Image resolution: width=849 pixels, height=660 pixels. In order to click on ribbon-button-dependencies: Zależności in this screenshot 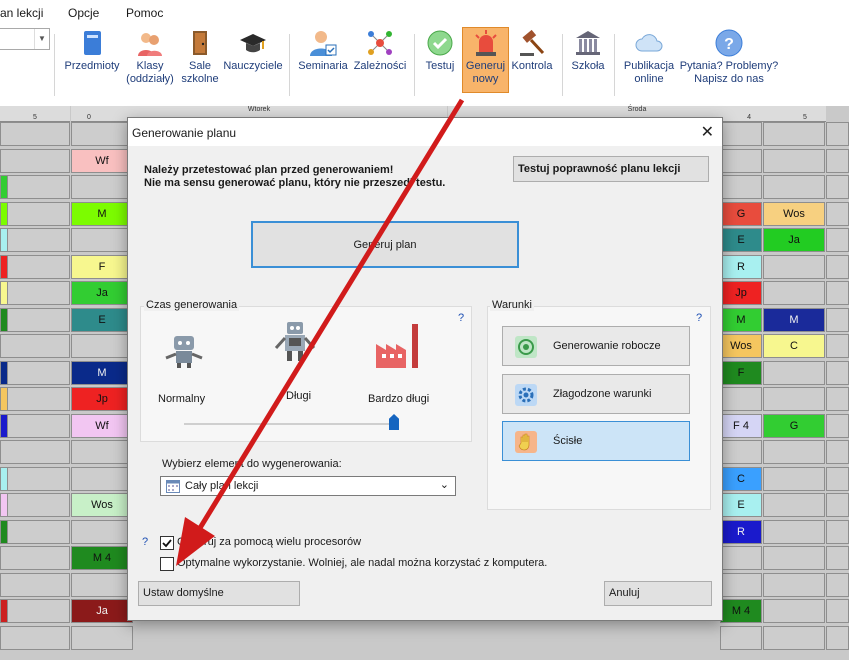, I will do `click(380, 50)`.